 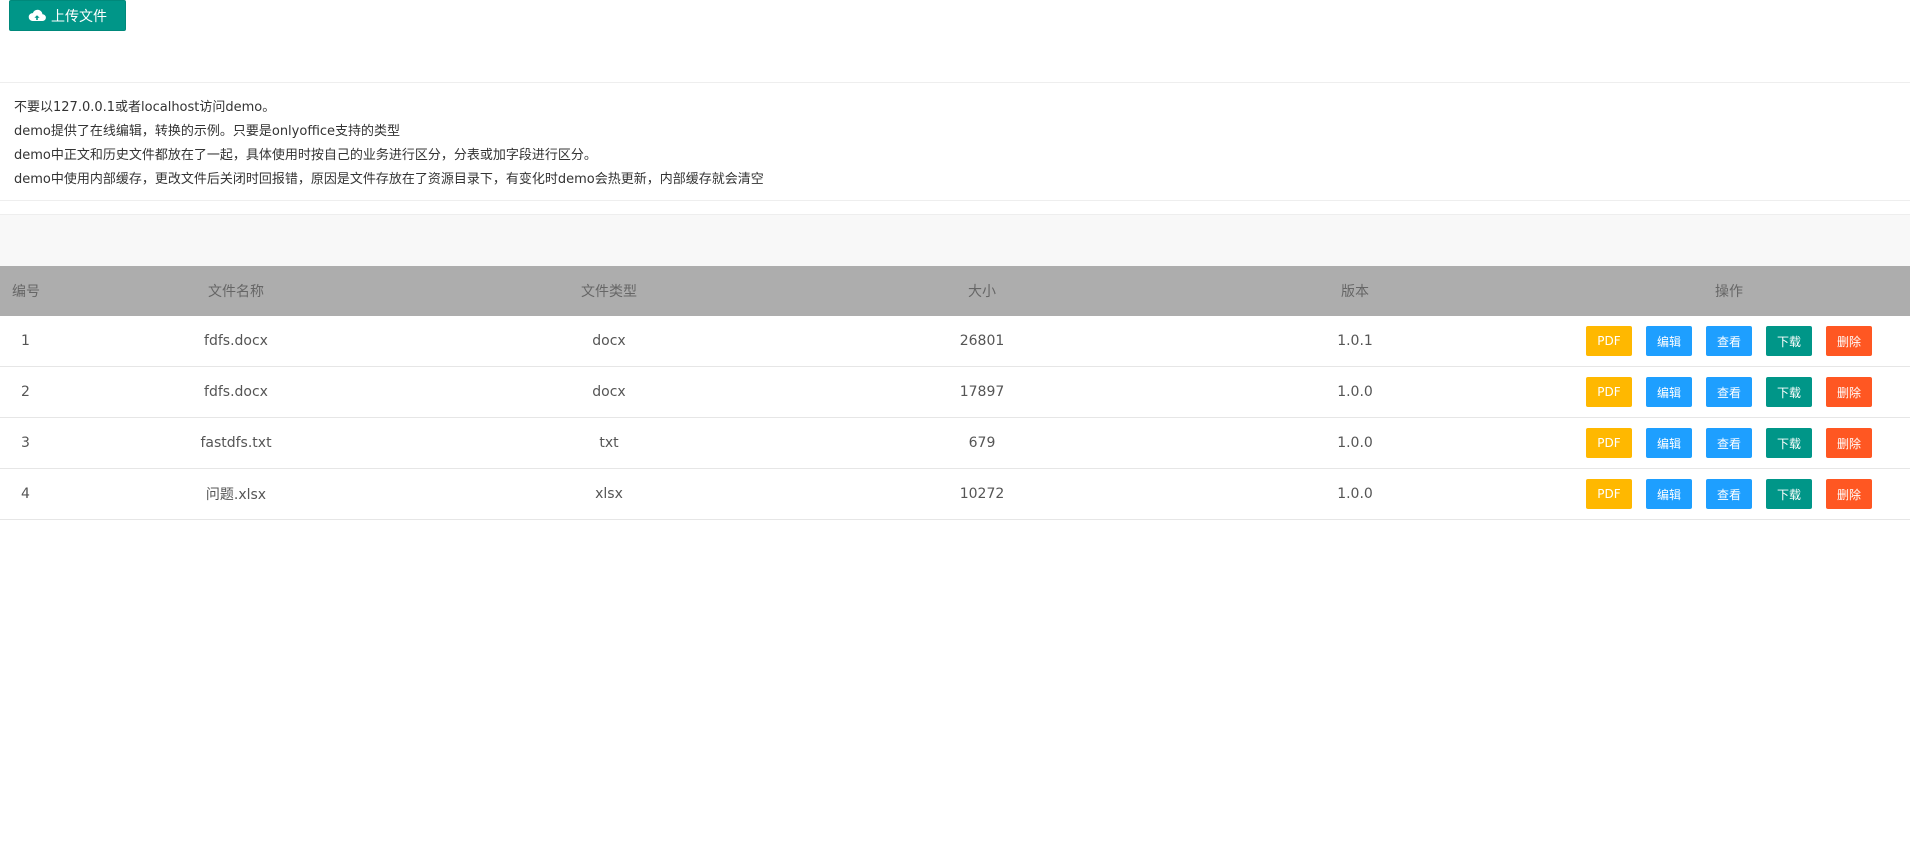 What do you see at coordinates (609, 494) in the screenshot?
I see `cell-type: xlsx` at bounding box center [609, 494].